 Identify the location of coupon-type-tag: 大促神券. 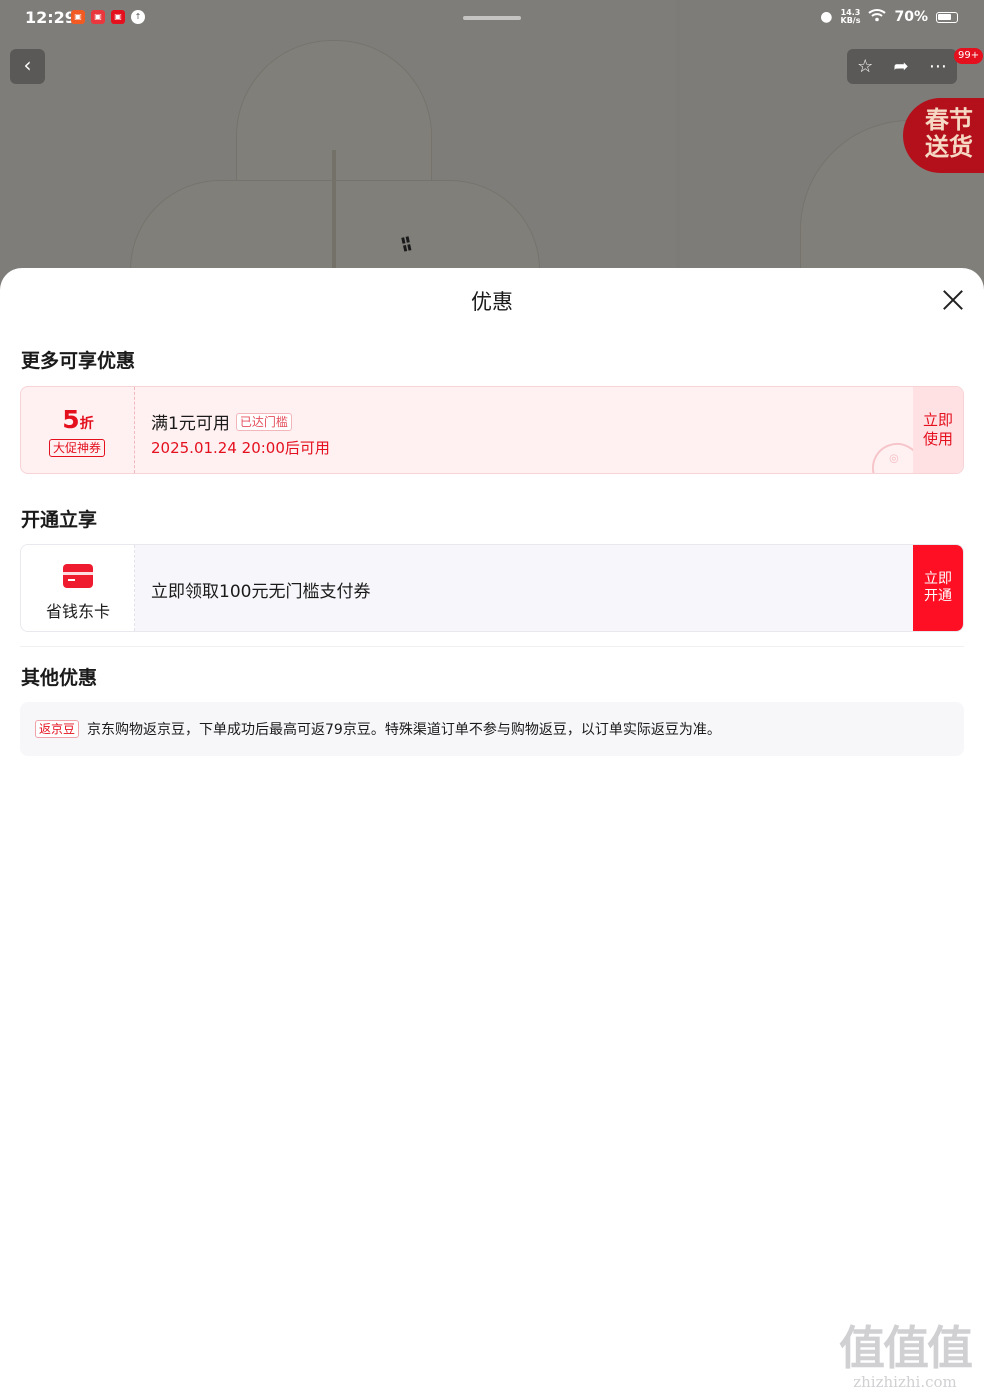
(77, 448).